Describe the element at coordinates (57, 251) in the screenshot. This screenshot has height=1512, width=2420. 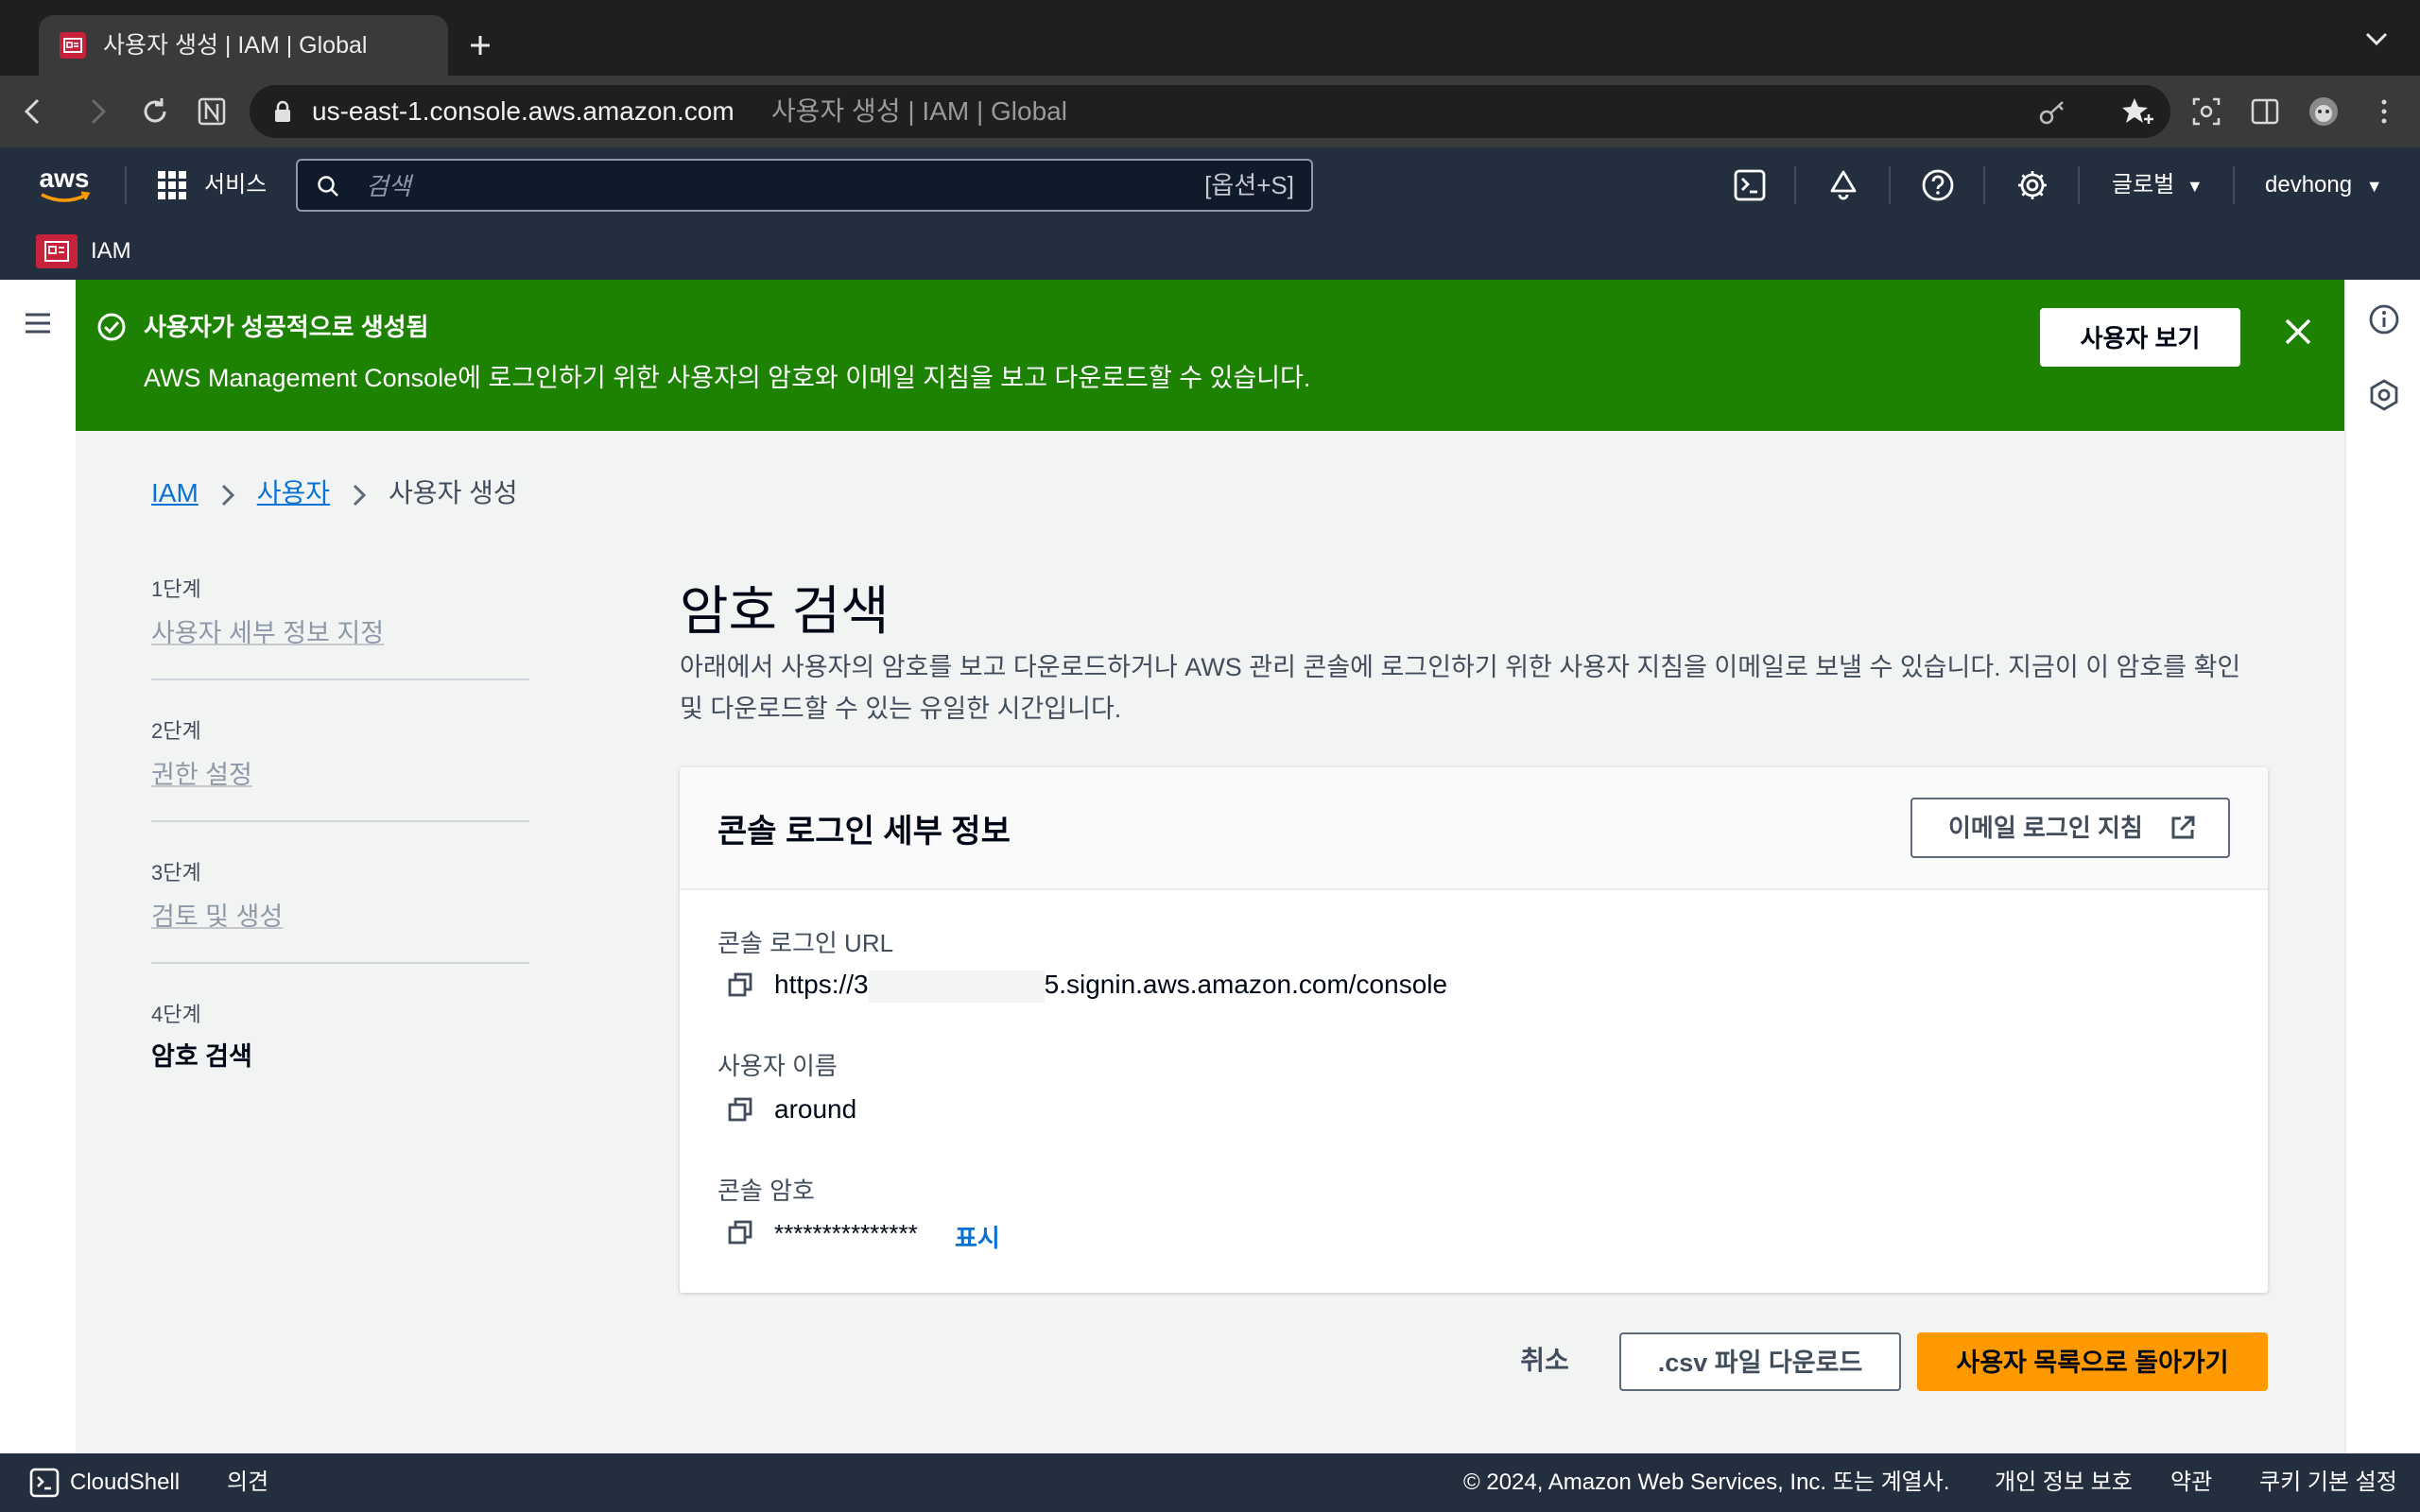
I see `iam-service-icon` at that location.